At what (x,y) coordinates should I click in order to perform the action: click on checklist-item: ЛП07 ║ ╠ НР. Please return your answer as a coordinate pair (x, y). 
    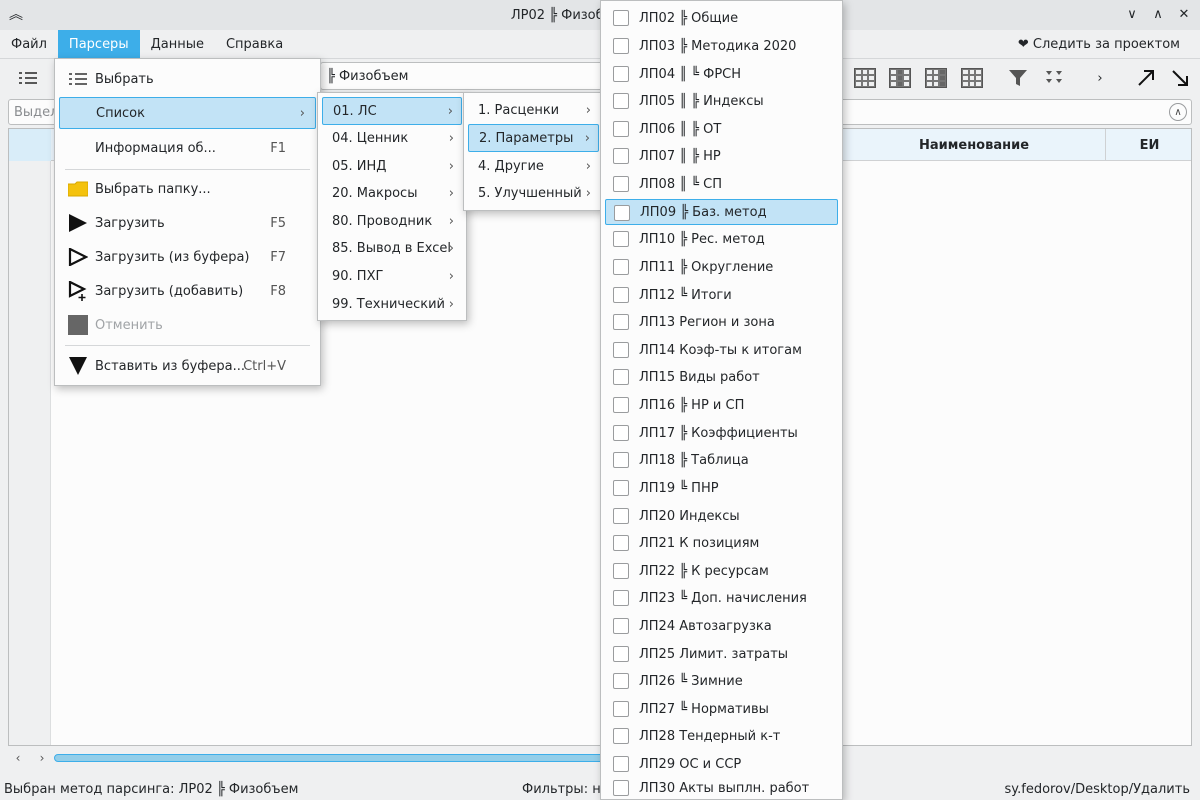
    Looking at the image, I should click on (721, 156).